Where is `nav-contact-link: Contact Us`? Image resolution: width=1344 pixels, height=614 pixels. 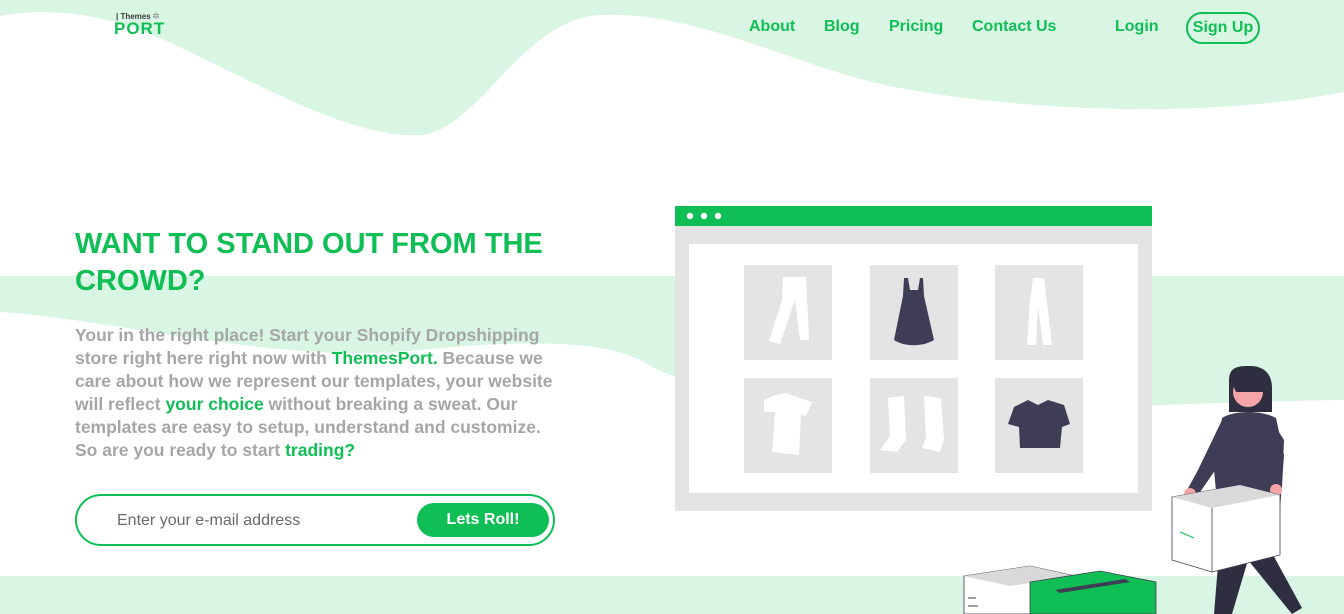
nav-contact-link: Contact Us is located at coordinates (1014, 27).